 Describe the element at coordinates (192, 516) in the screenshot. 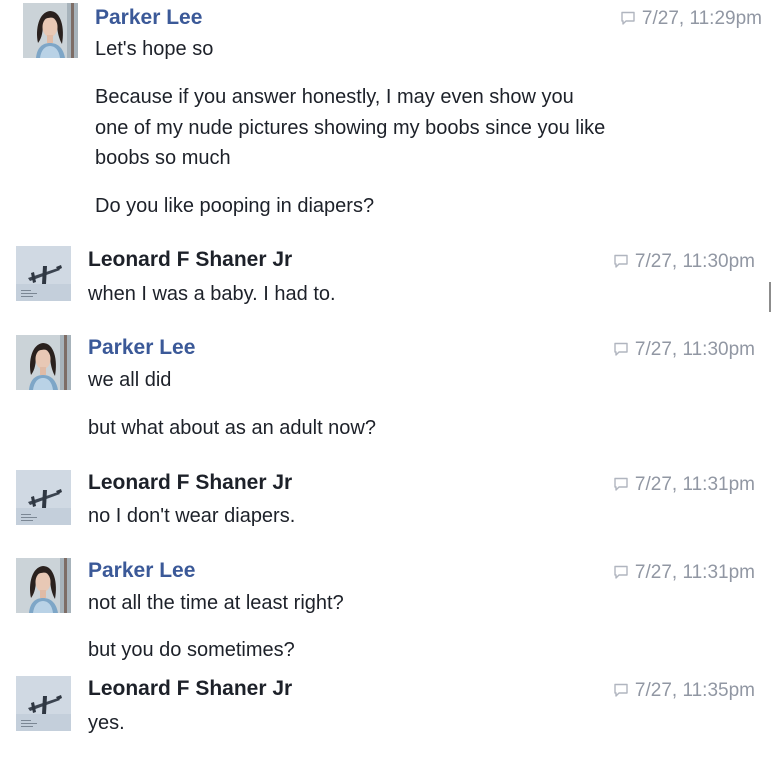

I see `message-text: no I don't wear diapers.` at that location.